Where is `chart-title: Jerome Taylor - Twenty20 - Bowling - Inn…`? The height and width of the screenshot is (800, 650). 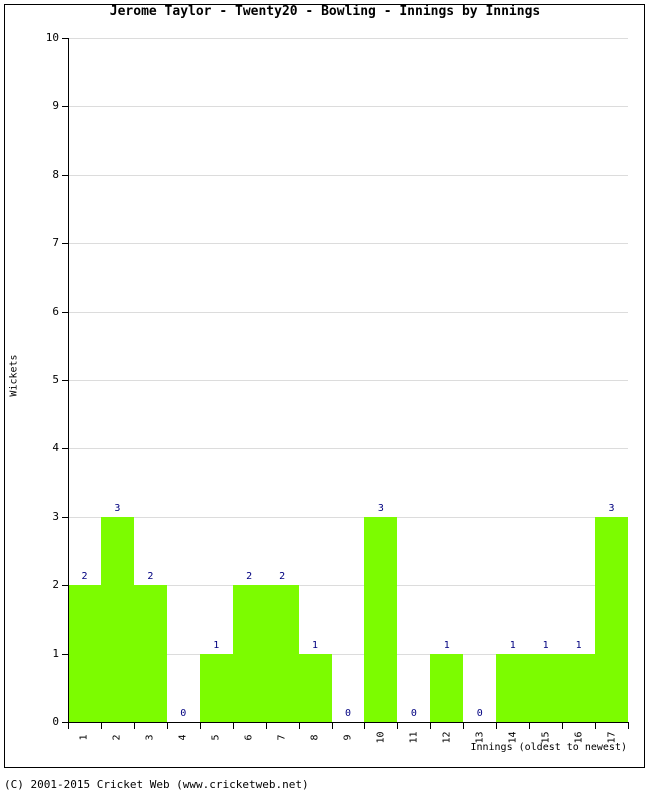
chart-title: Jerome Taylor - Twenty20 - Bowling - Inn… is located at coordinates (325, 11).